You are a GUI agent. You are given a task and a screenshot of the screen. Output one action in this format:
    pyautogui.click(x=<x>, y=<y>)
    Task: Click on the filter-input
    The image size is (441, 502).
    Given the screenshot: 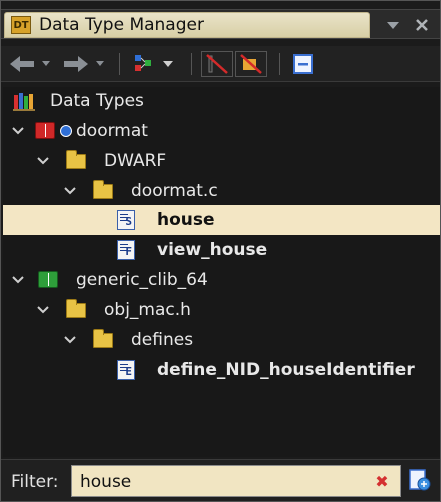 What is the action you would take?
    pyautogui.click(x=220, y=482)
    